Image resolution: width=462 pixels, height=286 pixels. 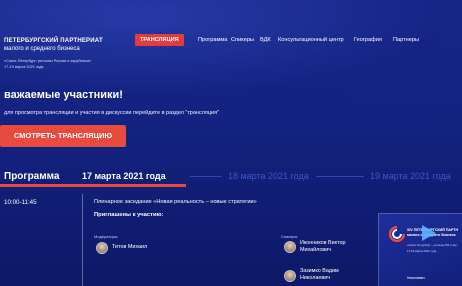 I want to click on speaker-first-line: Иконников Виктор, so click(x=323, y=243).